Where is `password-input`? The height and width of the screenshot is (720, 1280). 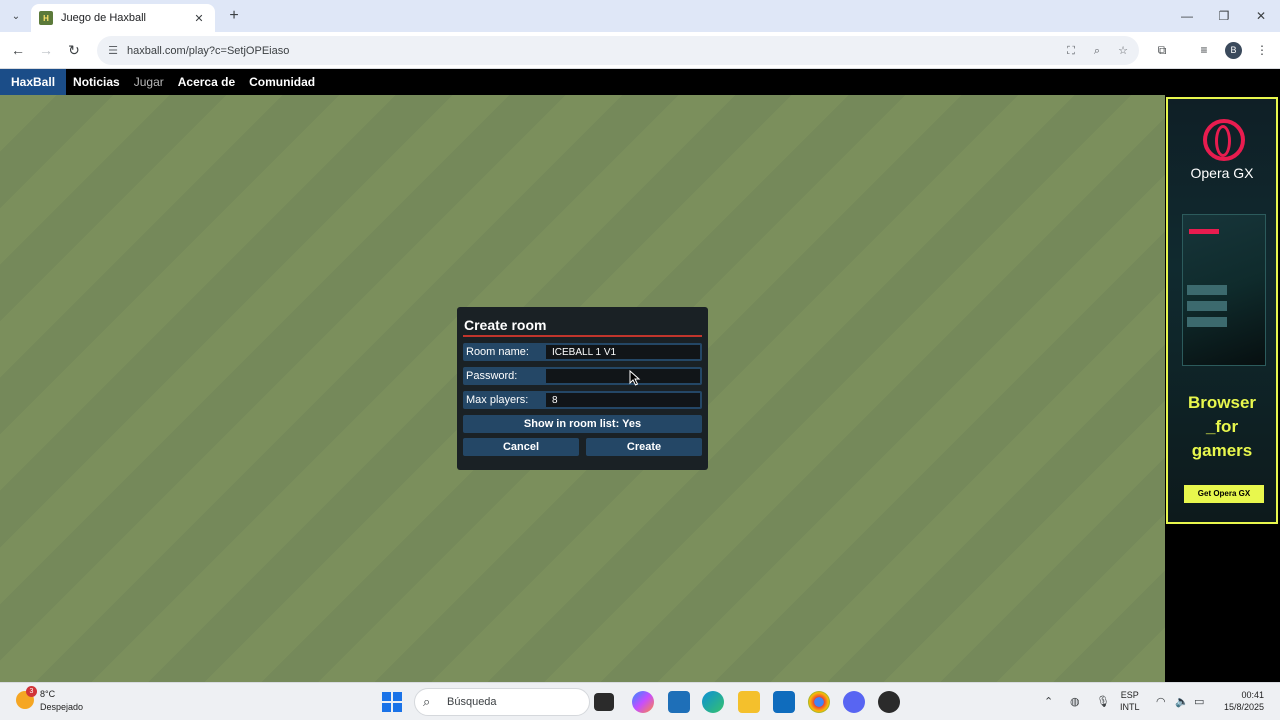
password-input is located at coordinates (623, 376).